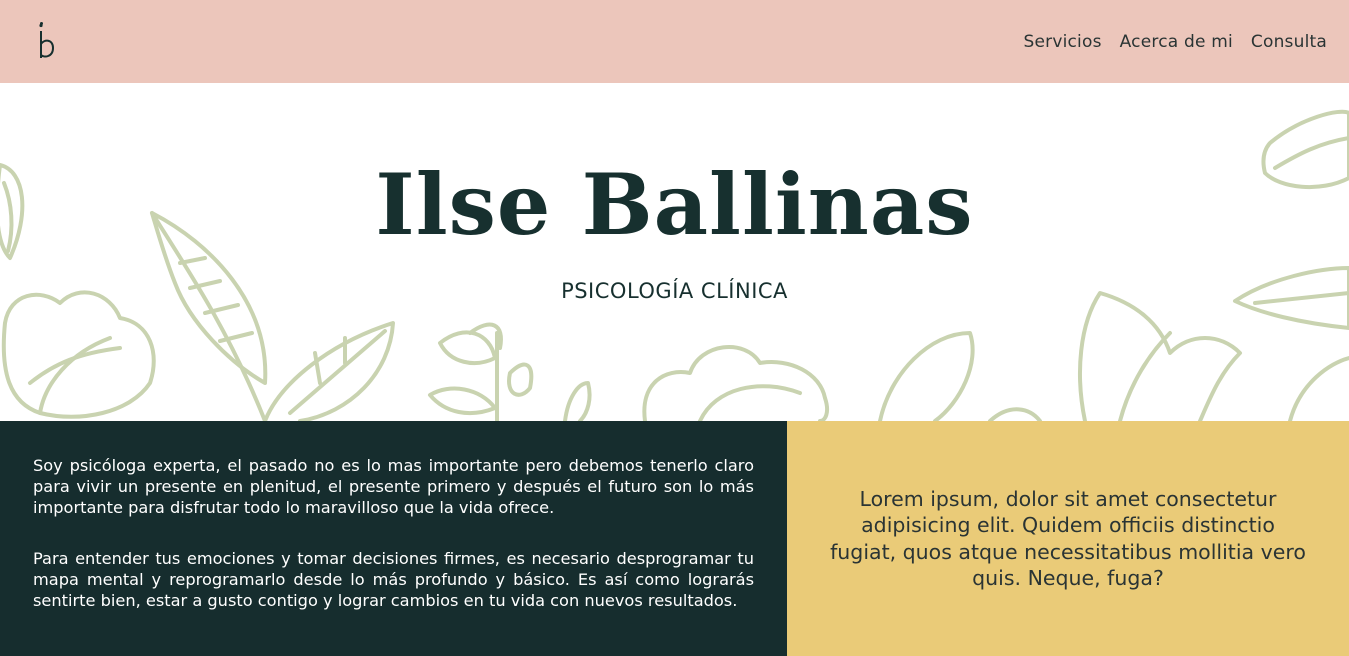 This screenshot has height=656, width=1349. What do you see at coordinates (1289, 42) in the screenshot?
I see `nav-link-consulta: Consulta` at bounding box center [1289, 42].